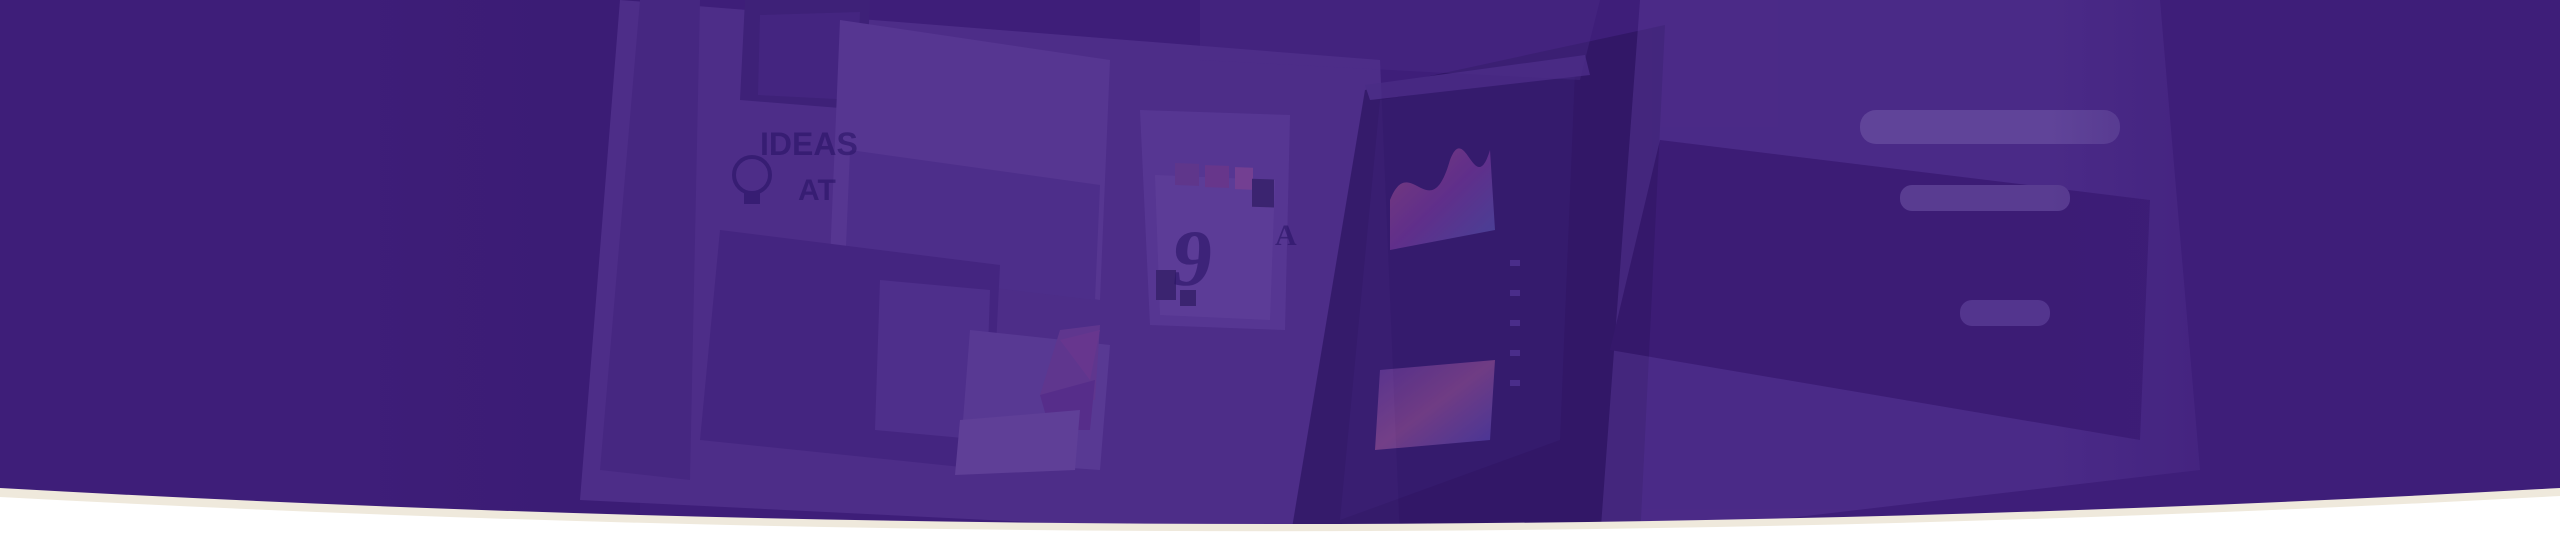  I want to click on photo-text-superscript: A, so click(1286, 235).